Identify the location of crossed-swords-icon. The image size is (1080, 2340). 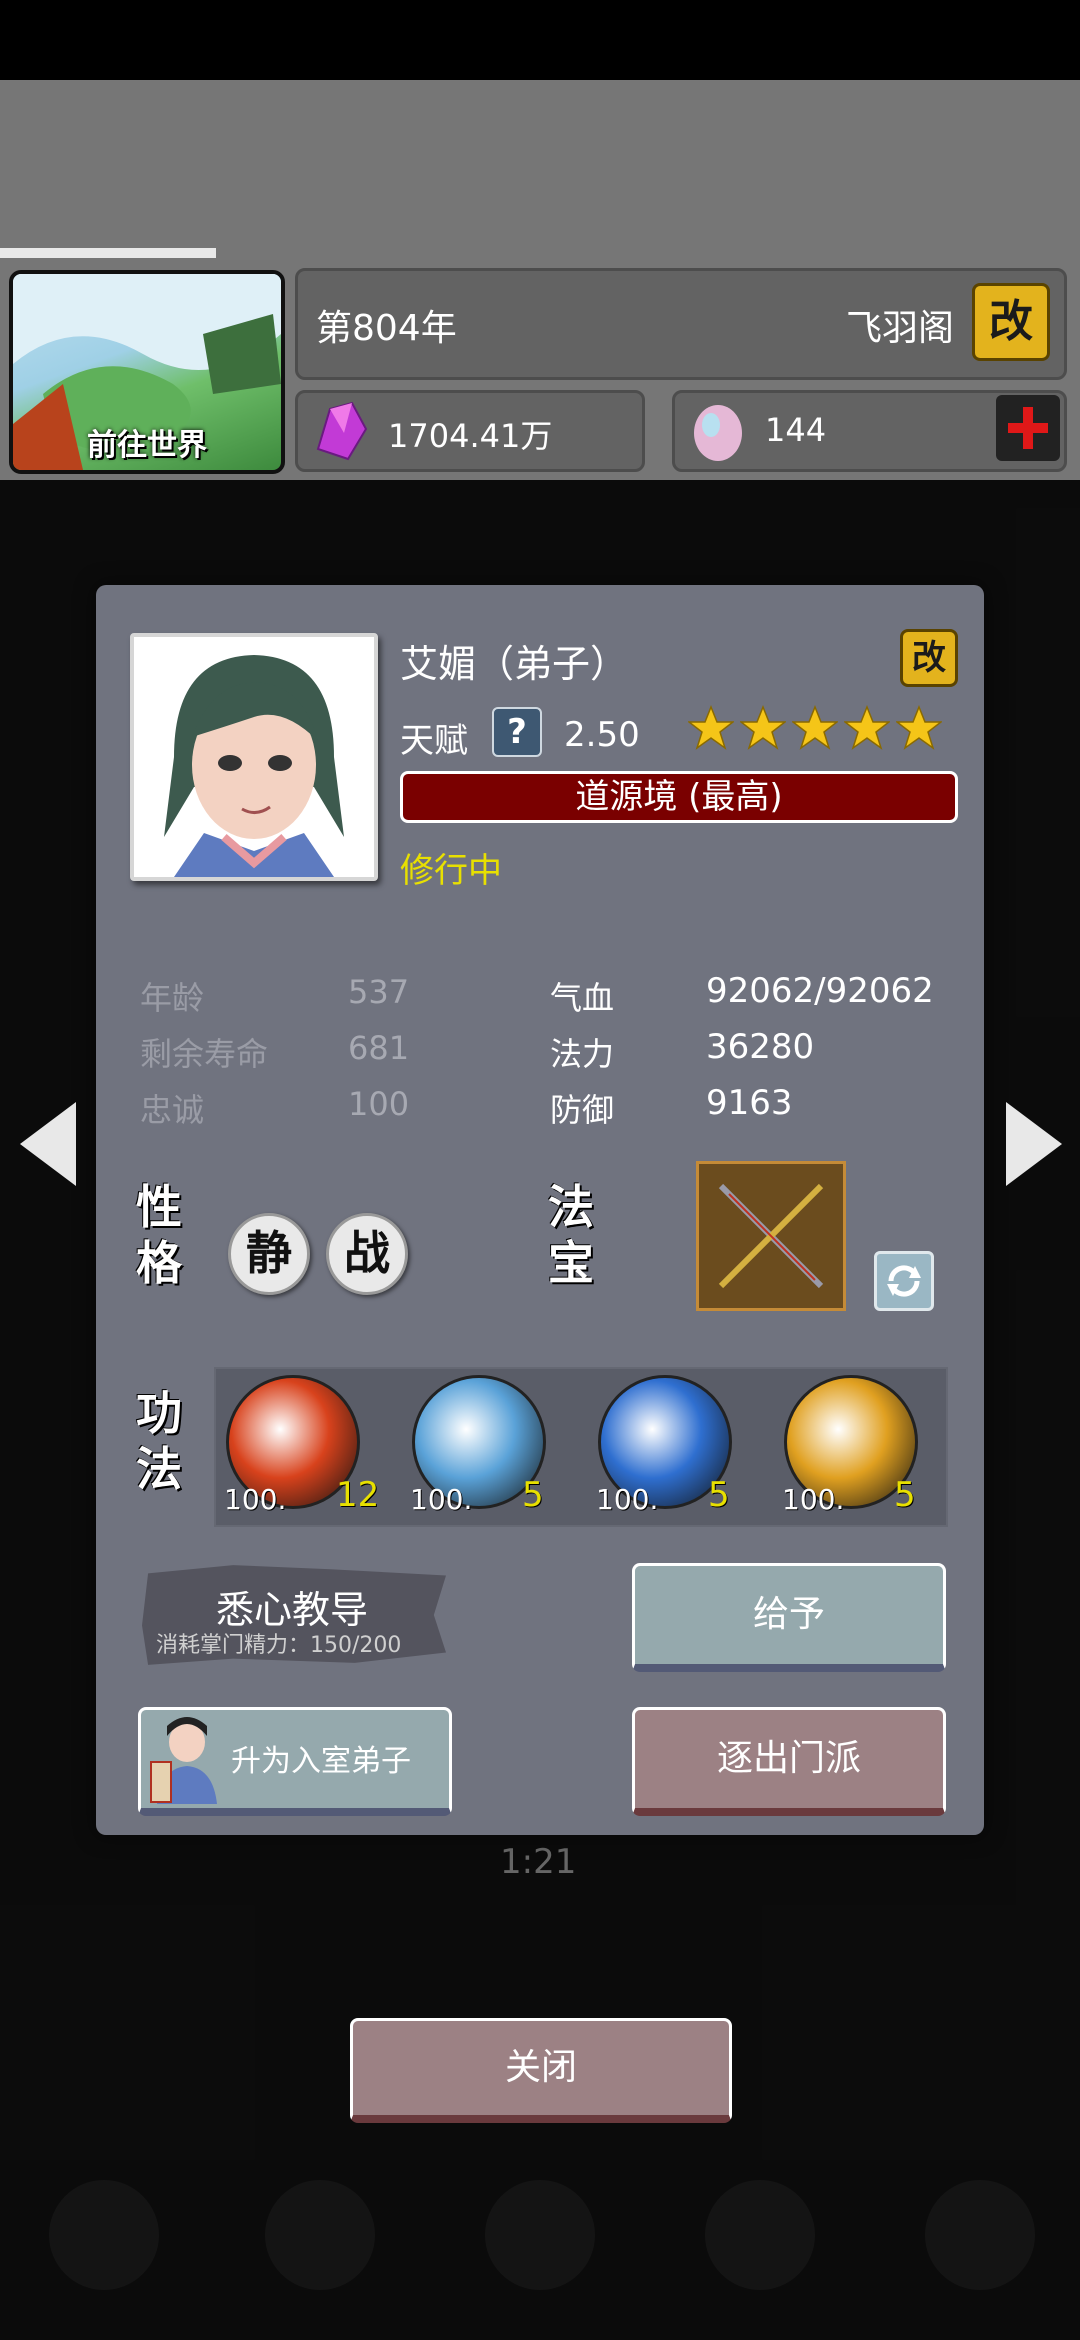
(771, 1236).